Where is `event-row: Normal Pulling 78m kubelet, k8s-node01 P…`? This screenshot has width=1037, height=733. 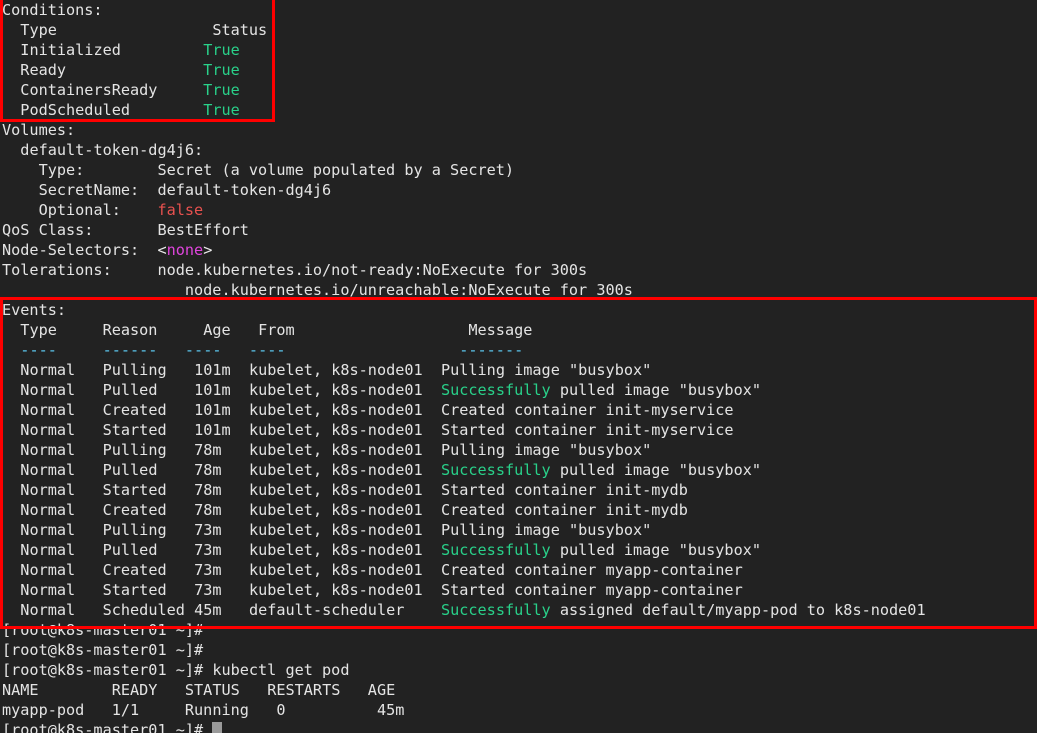
event-row: Normal Pulling 78m kubelet, k8s-node01 P… is located at coordinates (519, 450).